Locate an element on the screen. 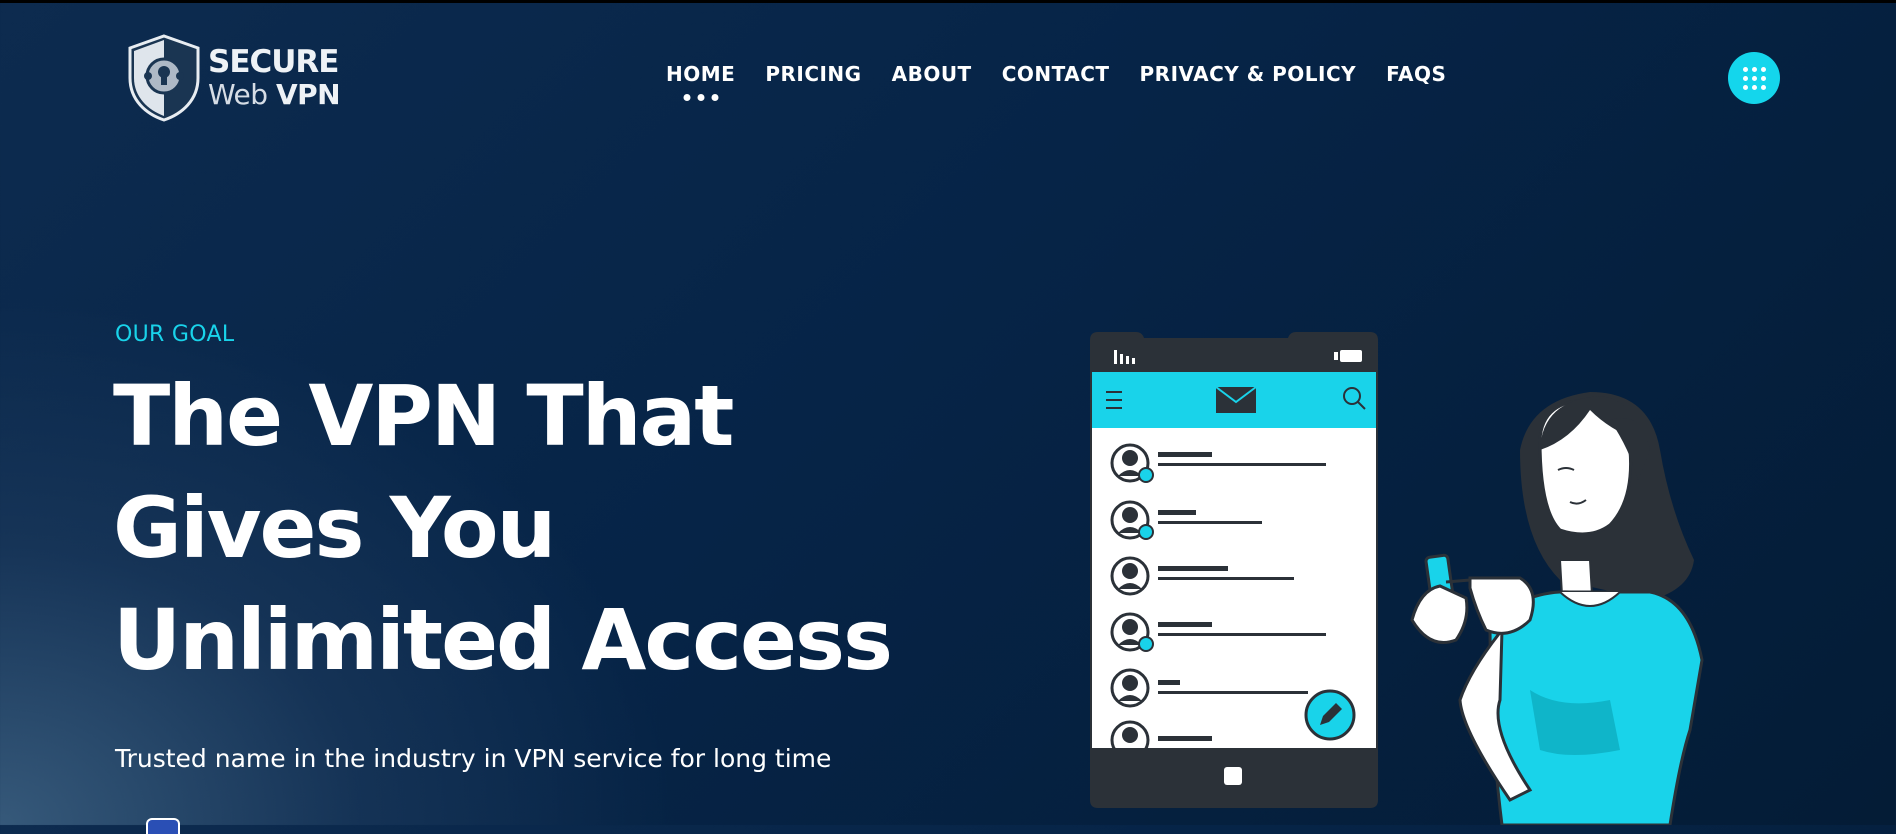 This screenshot has width=1896, height=834. envelope-icon is located at coordinates (1236, 399).